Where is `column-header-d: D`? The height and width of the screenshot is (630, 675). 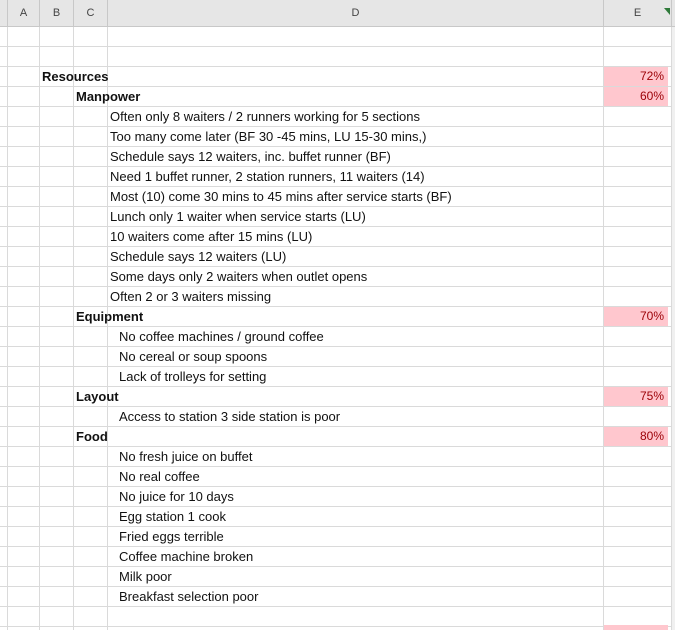
column-header-d: D is located at coordinates (356, 13).